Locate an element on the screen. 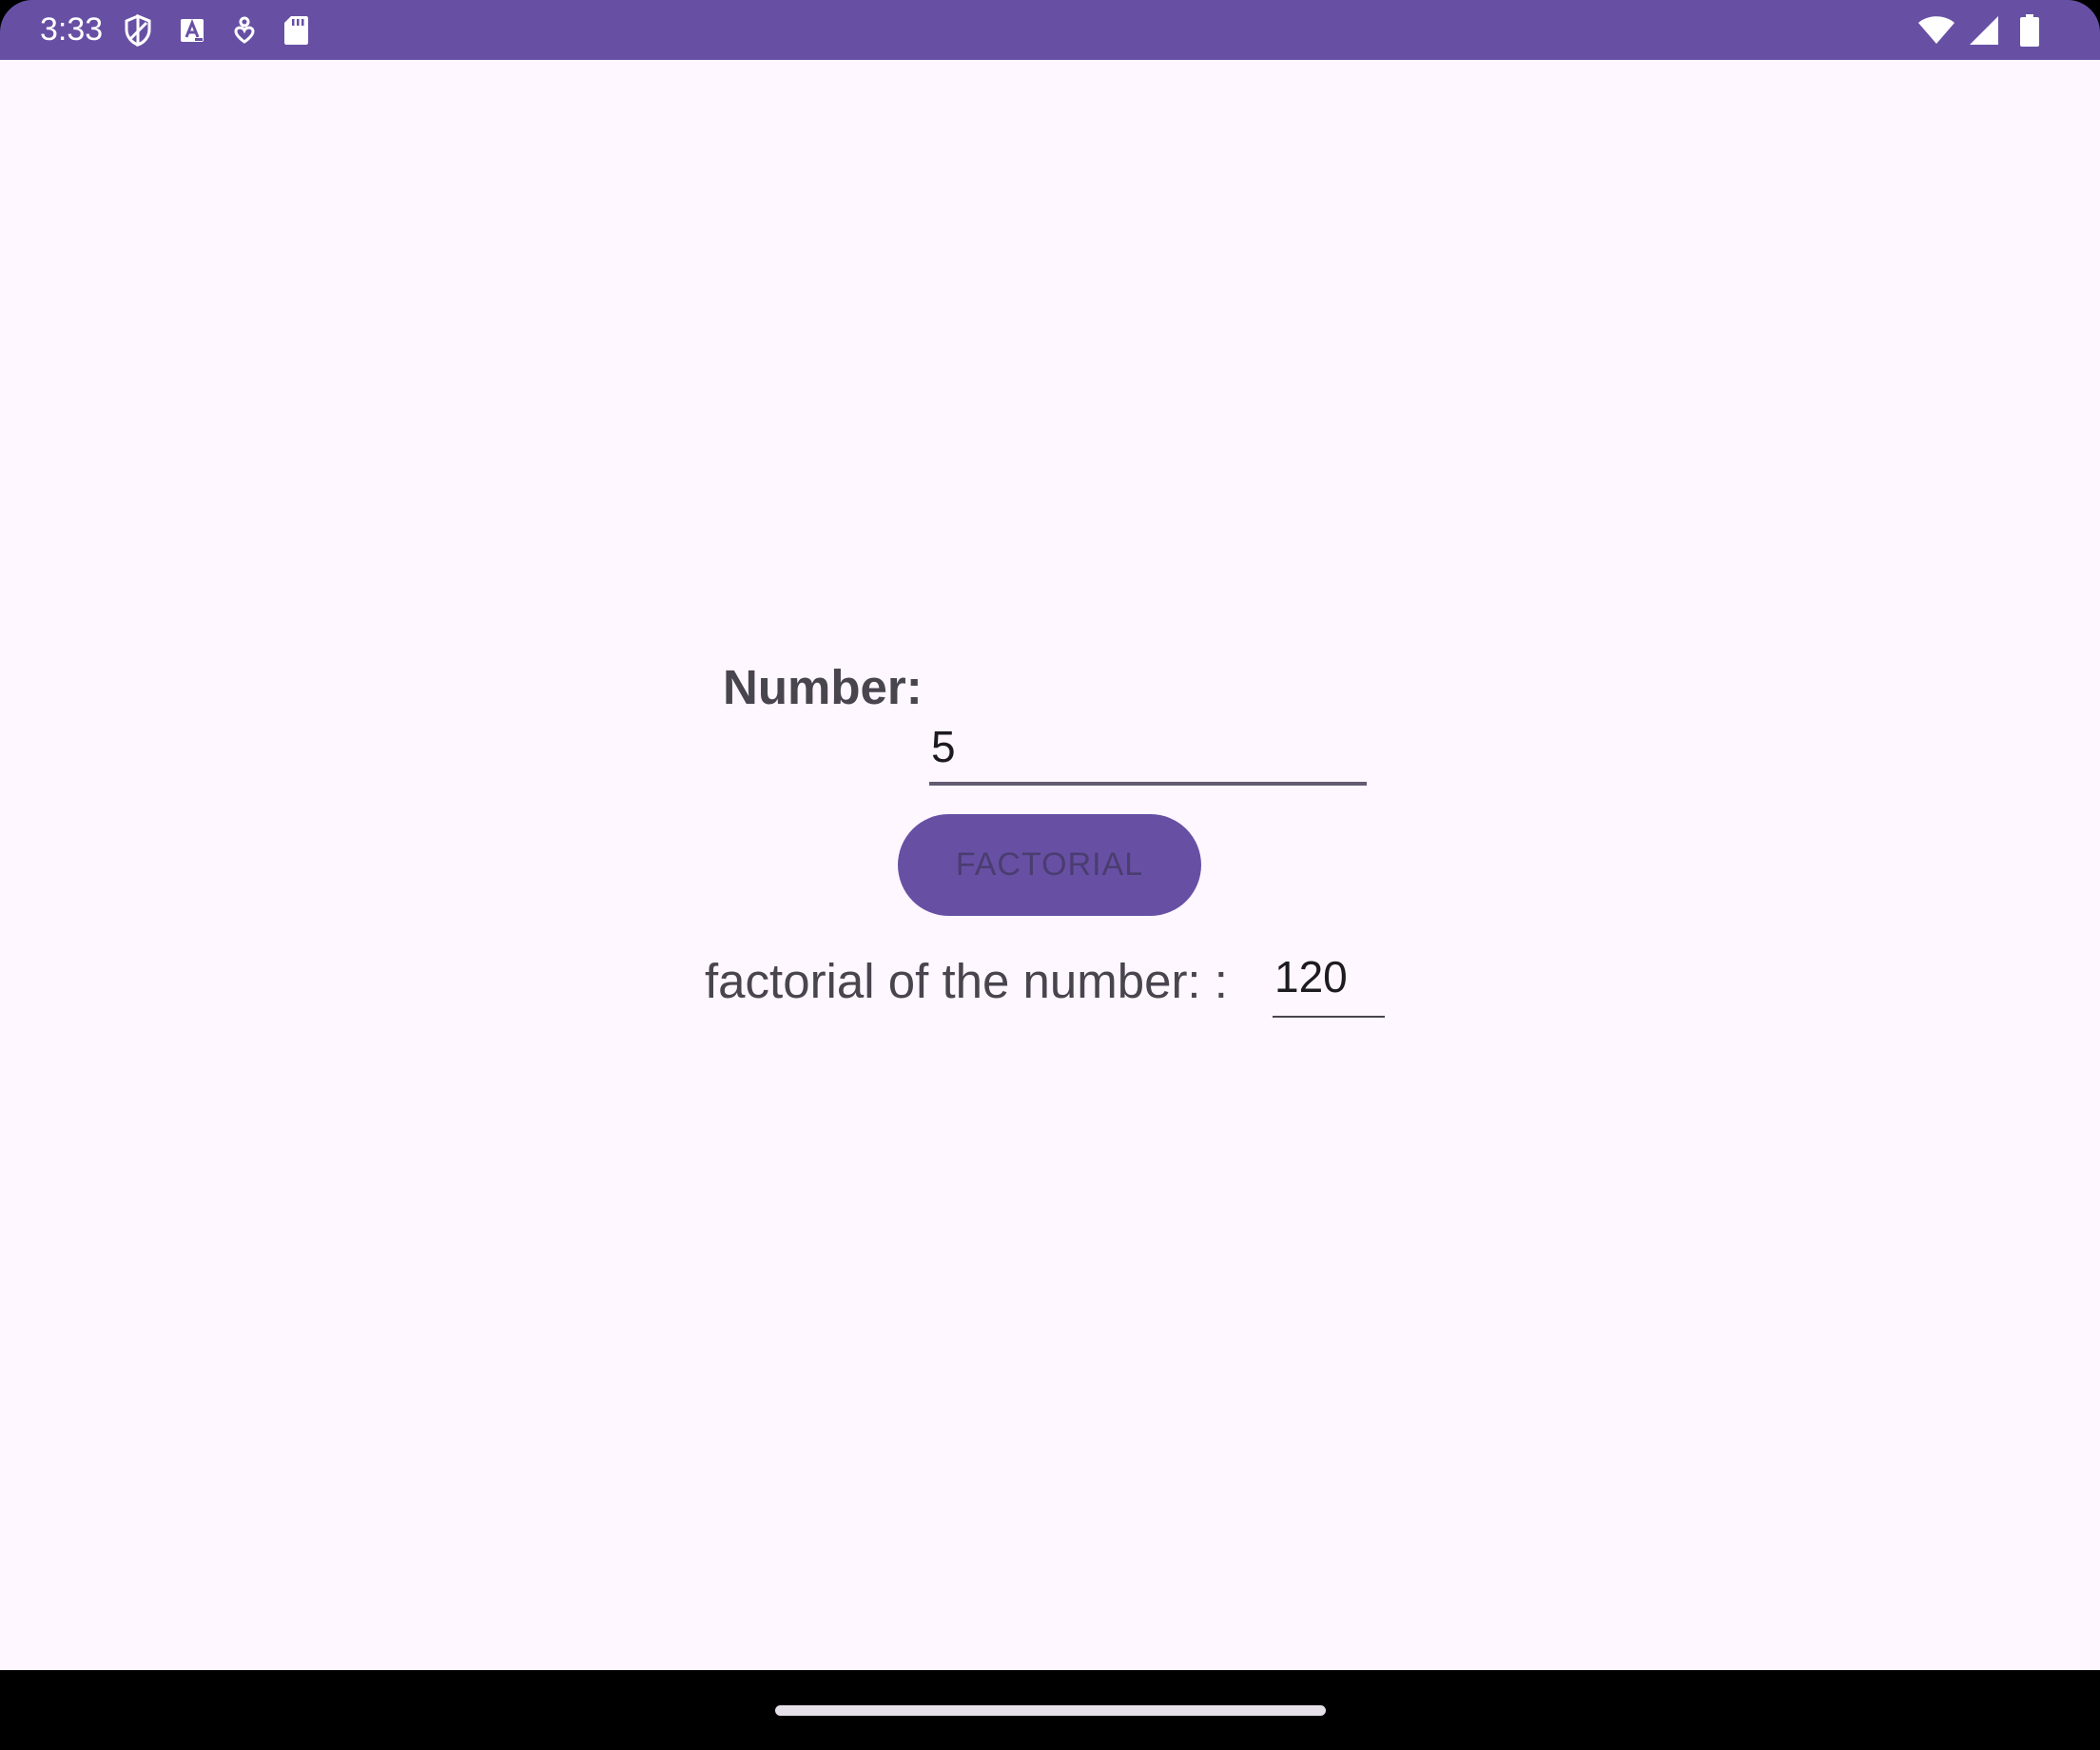  shield-icon is located at coordinates (138, 30).